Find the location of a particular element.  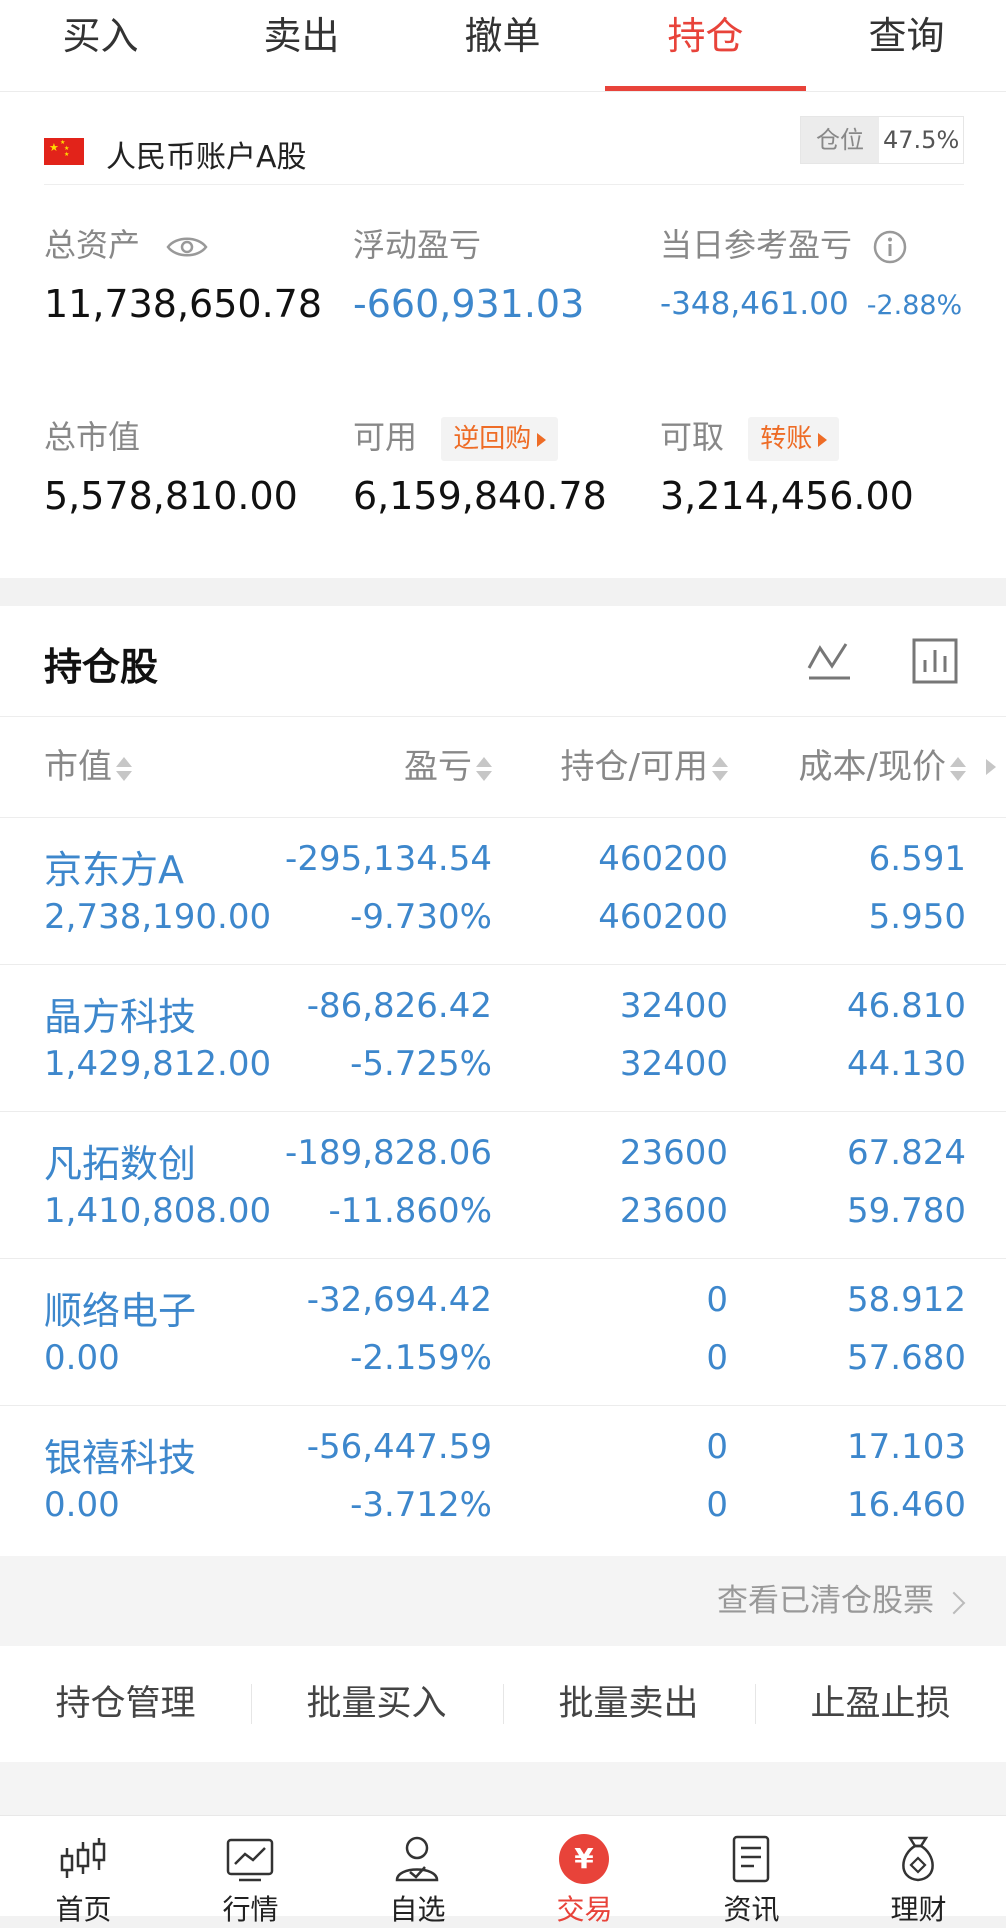

stock-name: 晶方科技 is located at coordinates (120, 1017).